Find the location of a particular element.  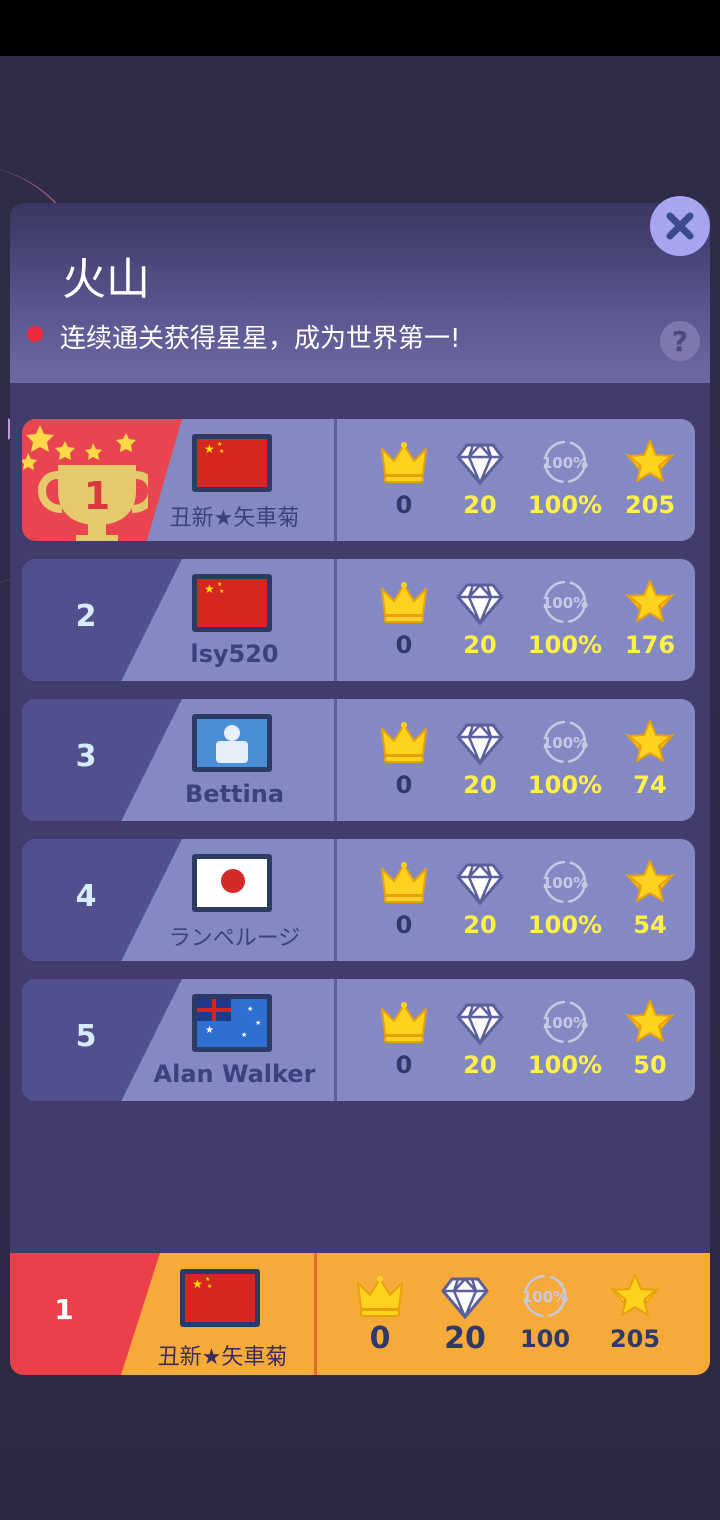

rank-number: 5 is located at coordinates (86, 1036).